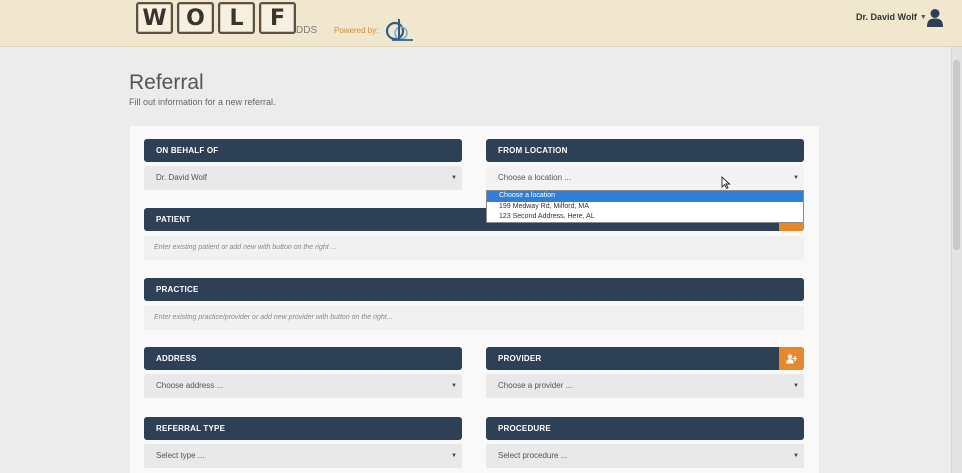  Describe the element at coordinates (195, 18) in the screenshot. I see `logo-tile: O` at that location.